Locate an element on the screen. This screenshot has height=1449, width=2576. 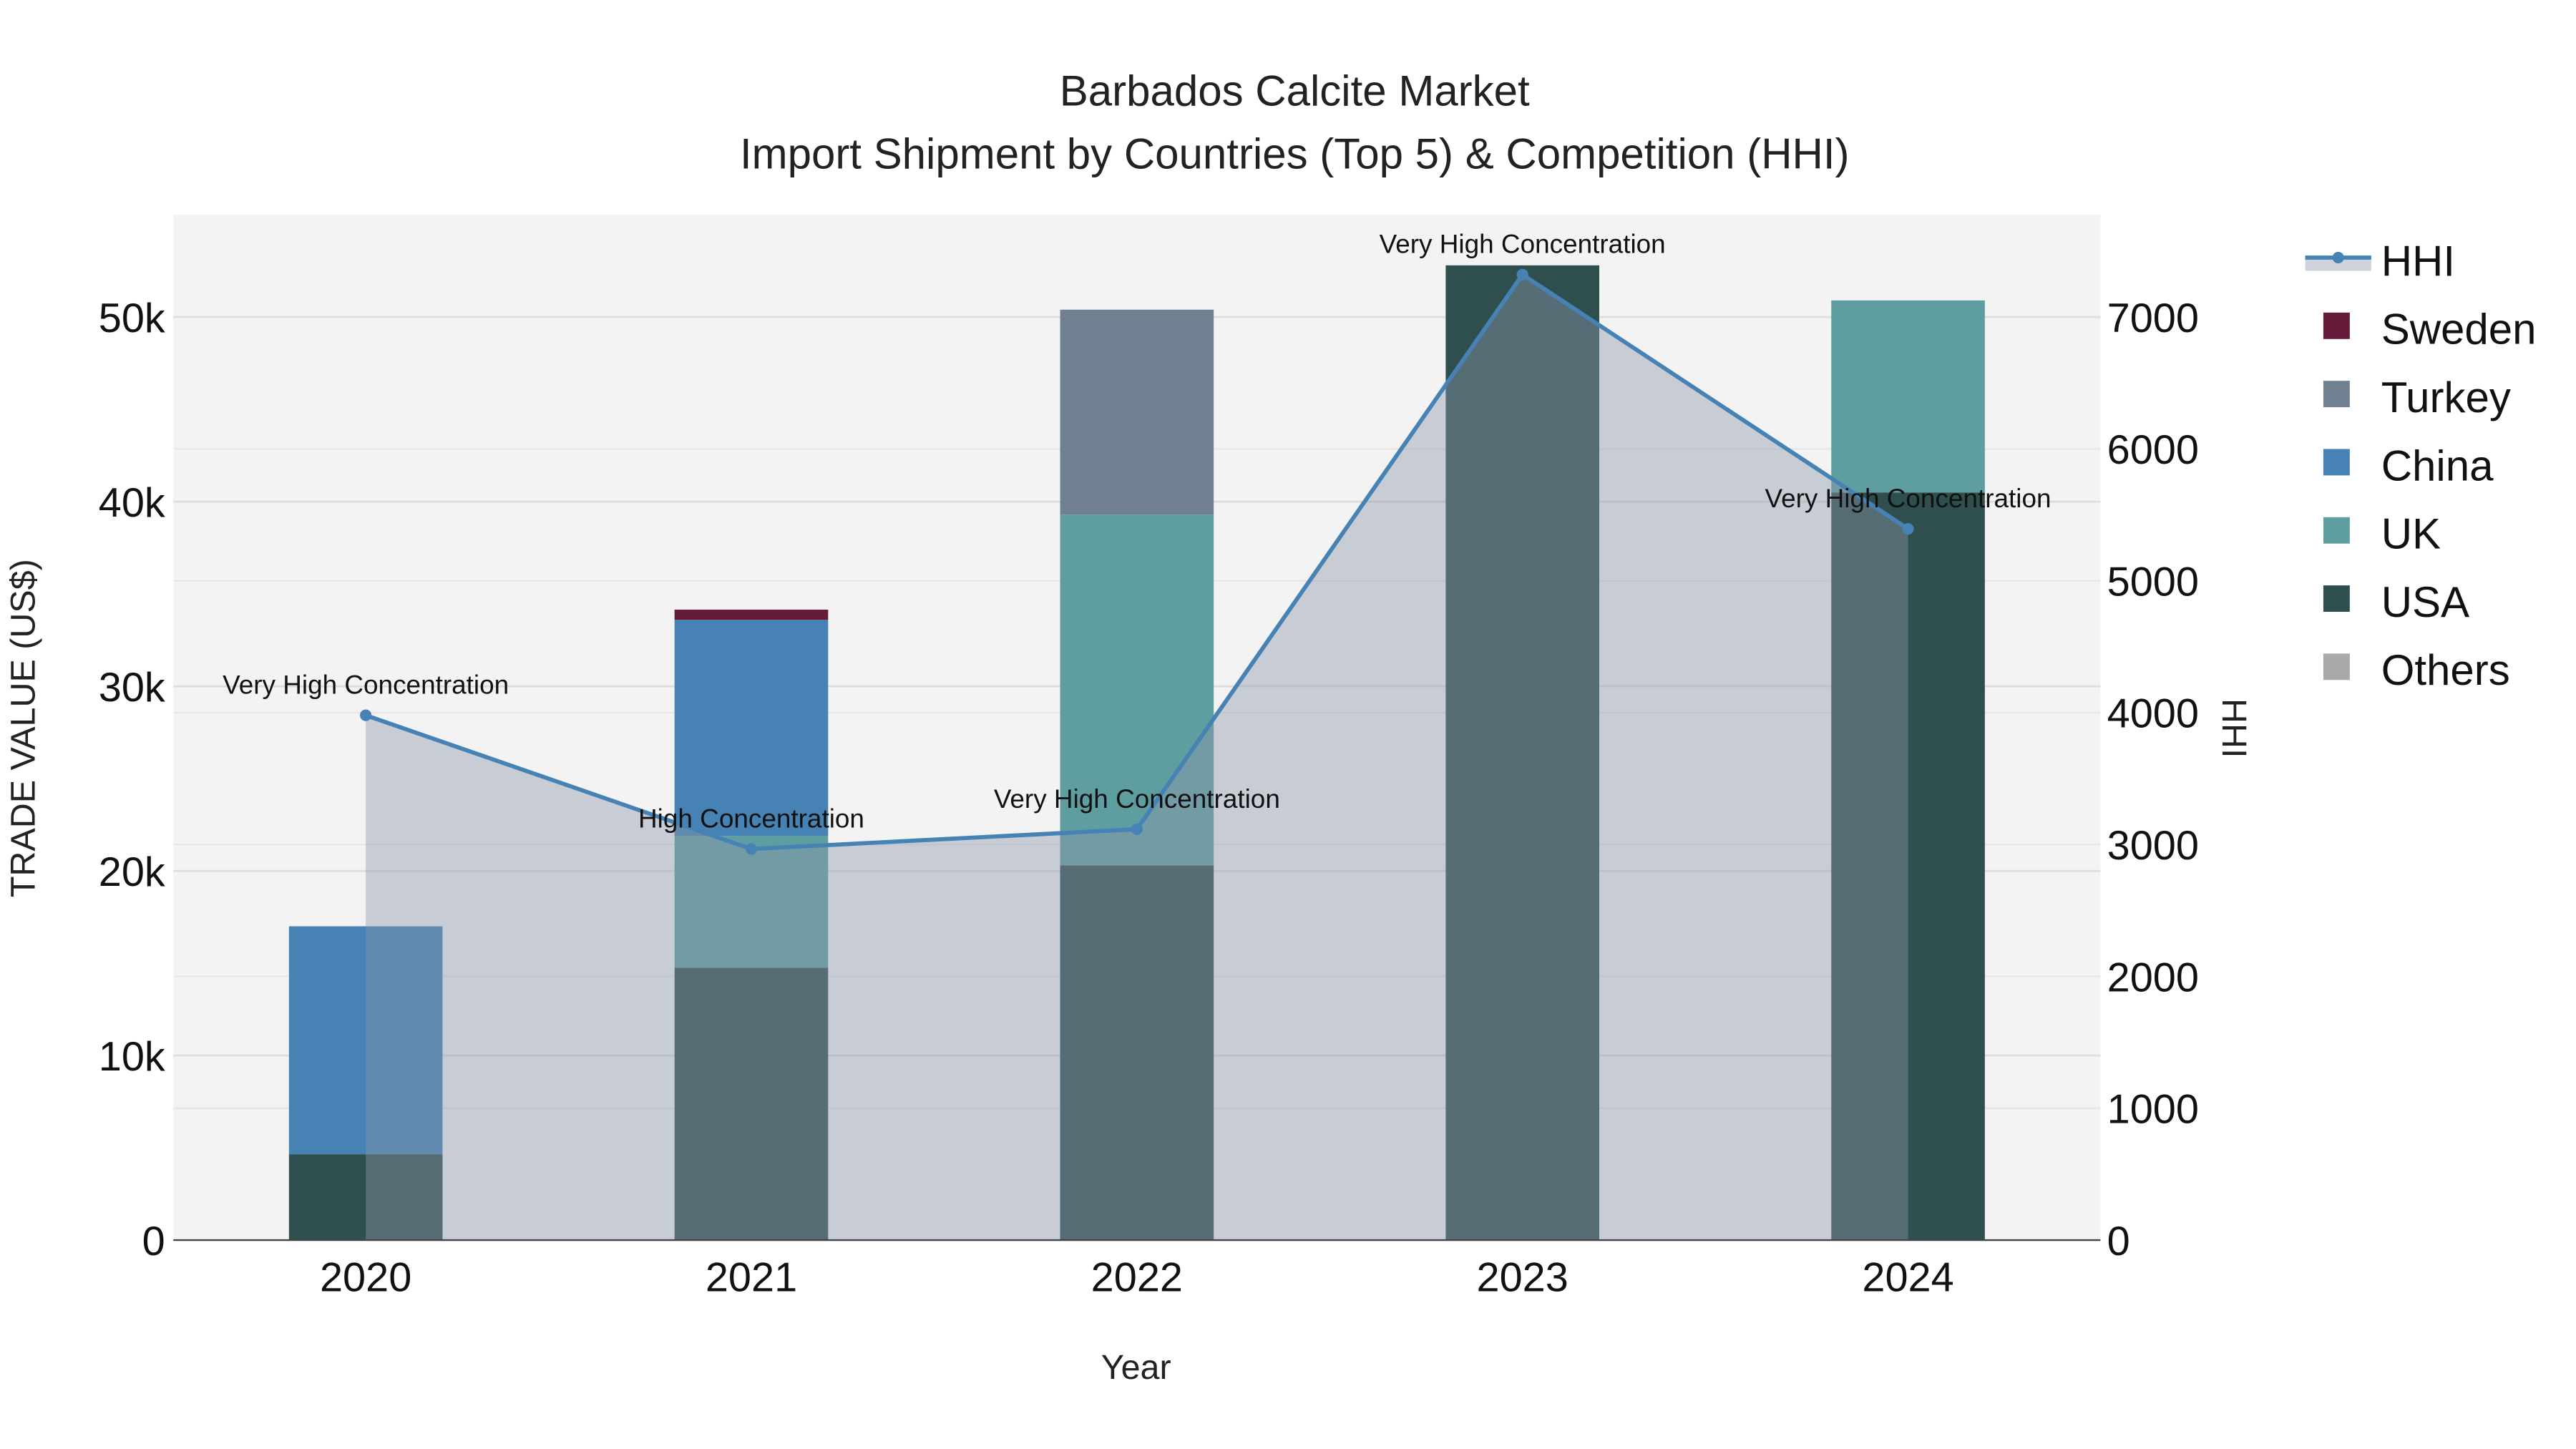
x-tick-label: 2023 is located at coordinates (1522, 1278).